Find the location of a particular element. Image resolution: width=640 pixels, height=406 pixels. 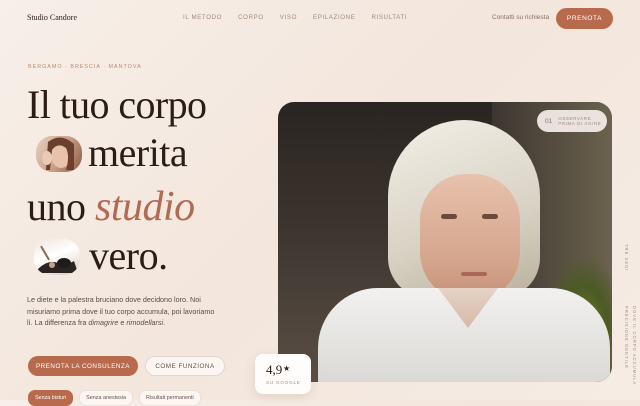

headline-line-3: uno studio is located at coordinates (111, 207).